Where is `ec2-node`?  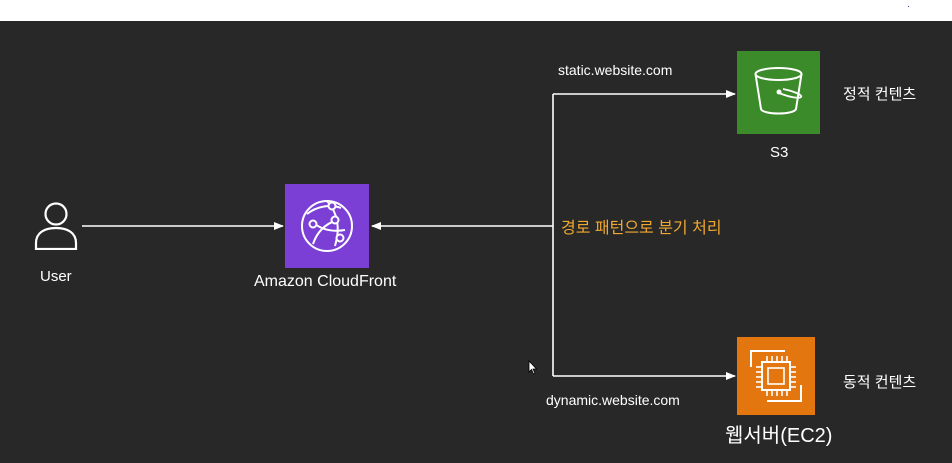 ec2-node is located at coordinates (776, 376).